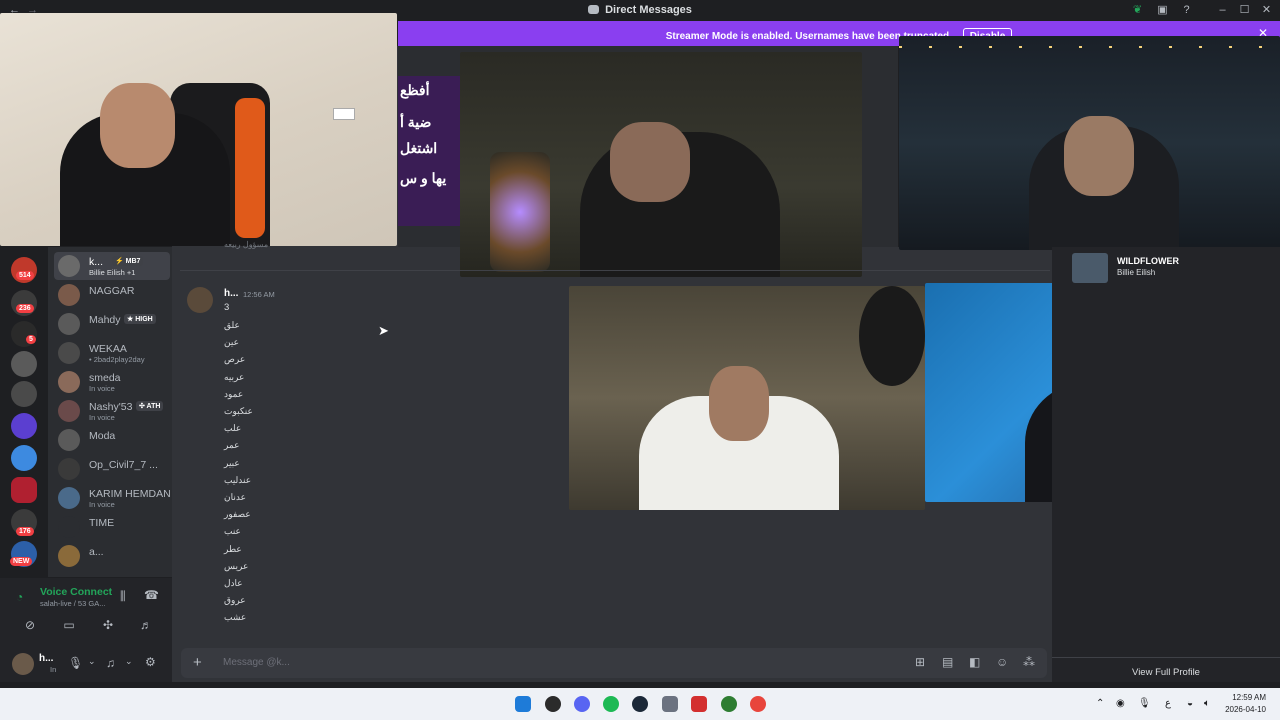 The width and height of the screenshot is (1280, 720). I want to click on dm-activity: Billie Eilish +1, so click(112, 272).